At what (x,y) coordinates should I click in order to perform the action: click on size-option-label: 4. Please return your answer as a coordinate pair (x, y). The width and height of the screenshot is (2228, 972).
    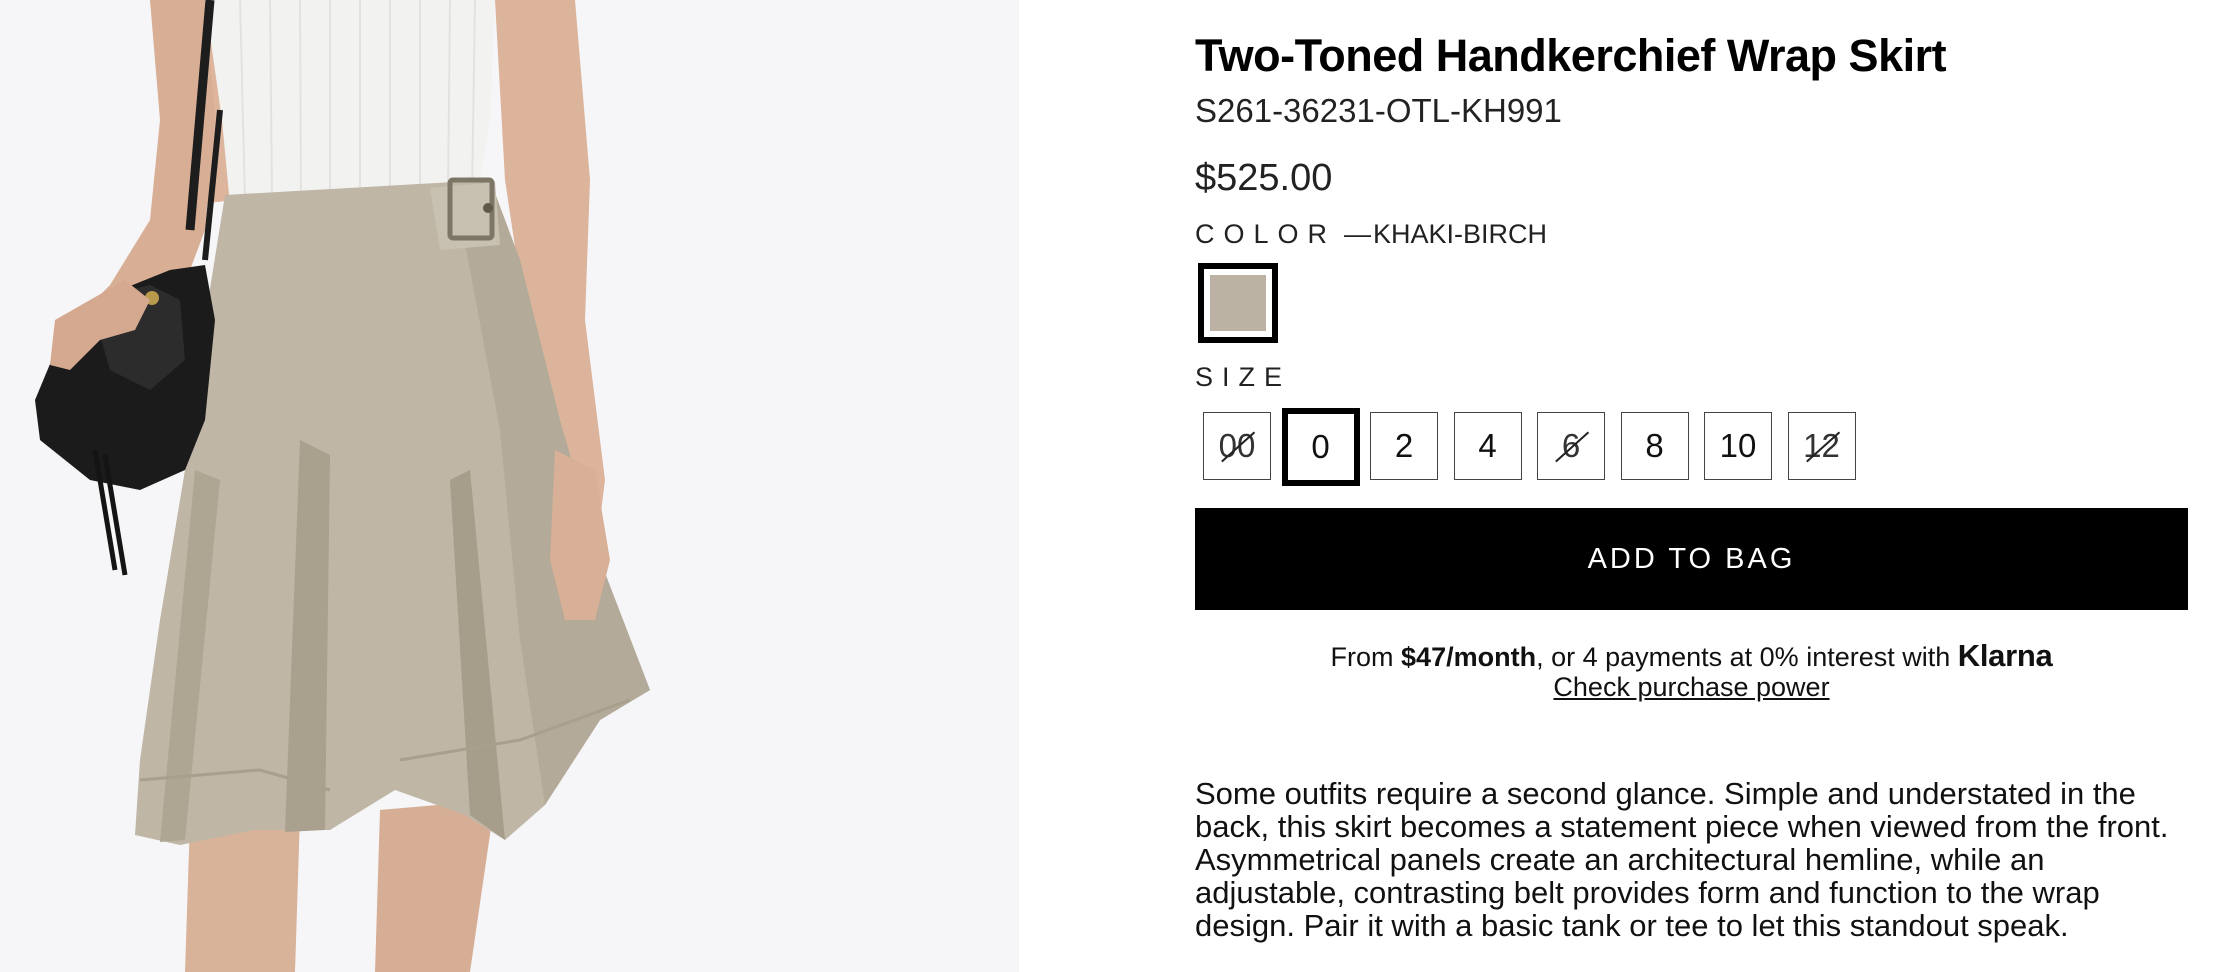
    Looking at the image, I should click on (1487, 445).